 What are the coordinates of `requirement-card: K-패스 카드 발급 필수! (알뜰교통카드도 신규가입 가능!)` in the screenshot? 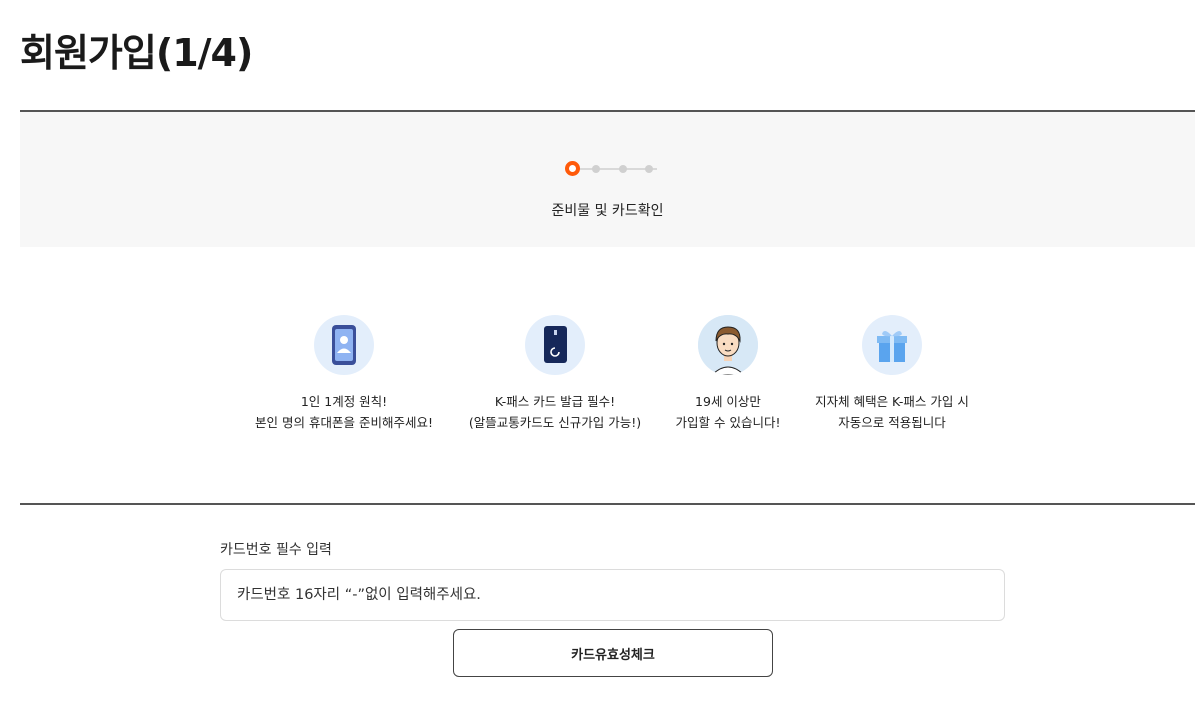 It's located at (555, 374).